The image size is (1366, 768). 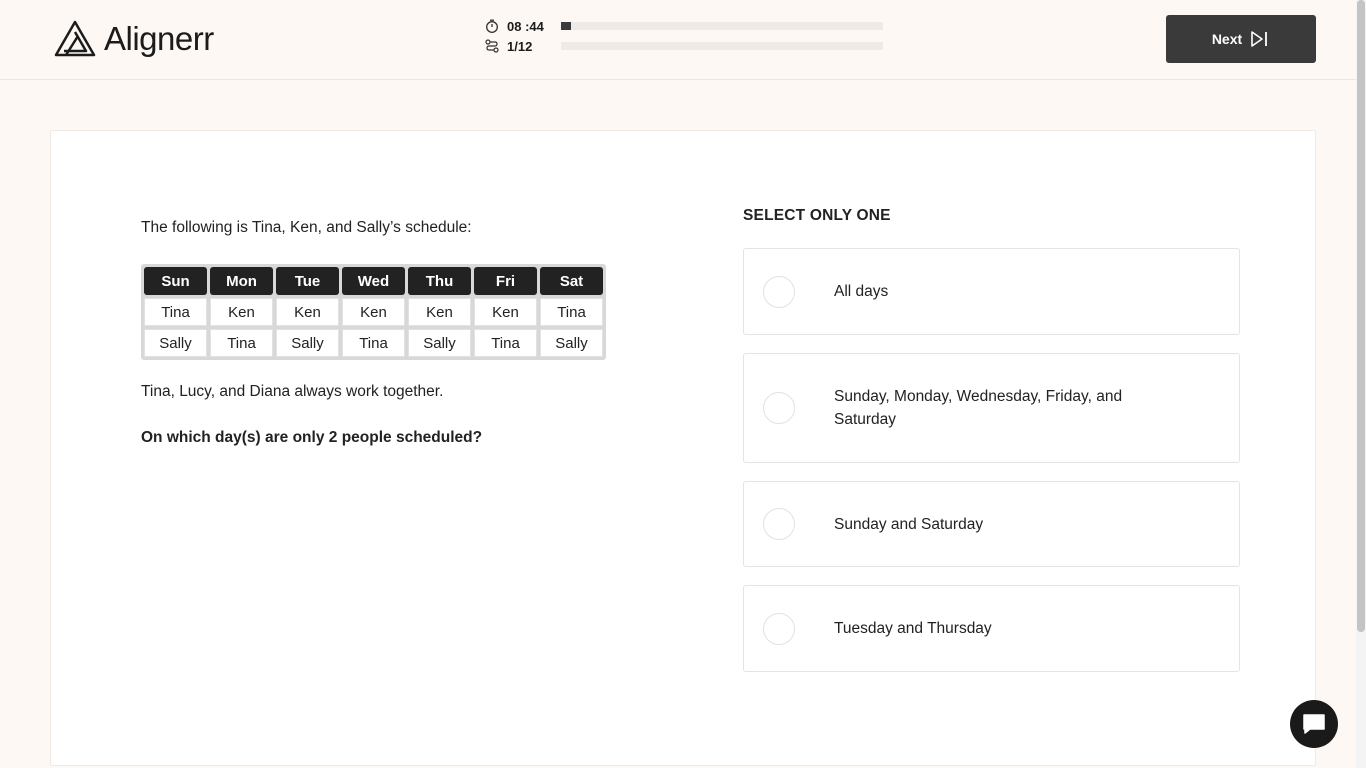 I want to click on chat-button, so click(x=1314, y=724).